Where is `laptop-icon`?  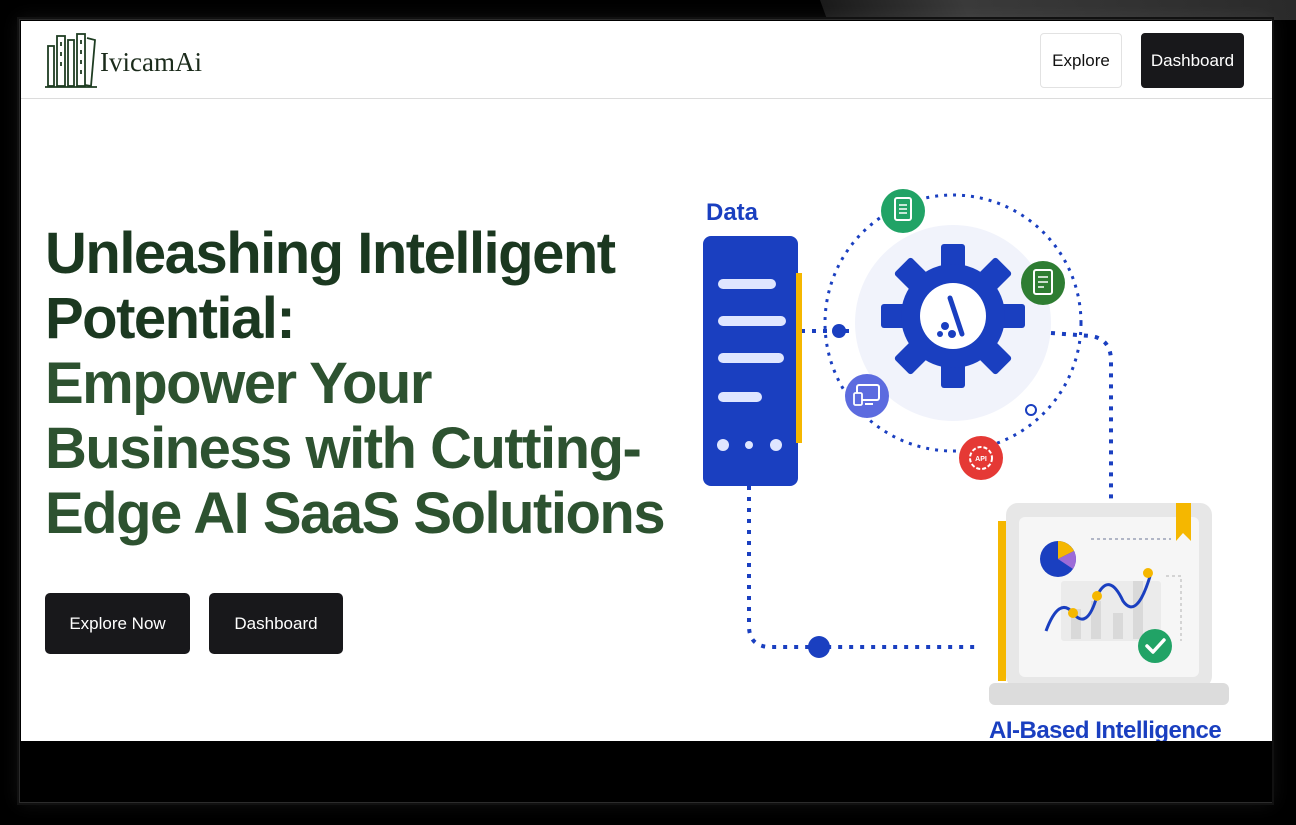
laptop-icon is located at coordinates (1109, 604).